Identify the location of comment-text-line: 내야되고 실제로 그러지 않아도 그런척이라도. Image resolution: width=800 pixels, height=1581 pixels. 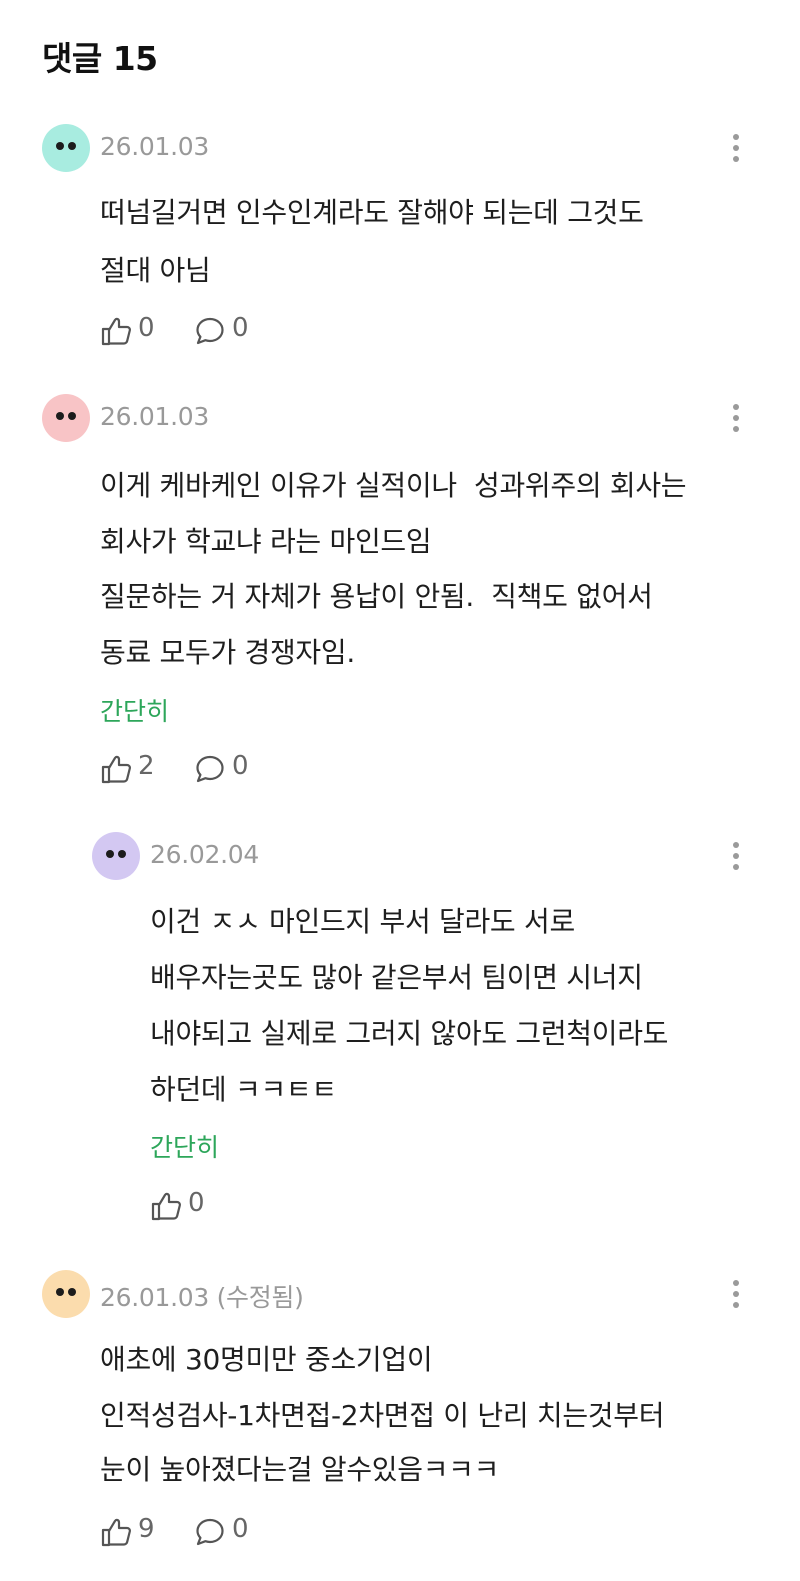
(409, 1033).